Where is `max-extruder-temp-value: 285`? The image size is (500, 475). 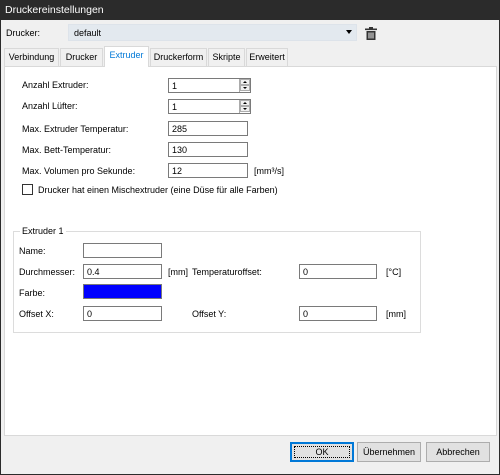
max-extruder-temp-value: 285 is located at coordinates (180, 129).